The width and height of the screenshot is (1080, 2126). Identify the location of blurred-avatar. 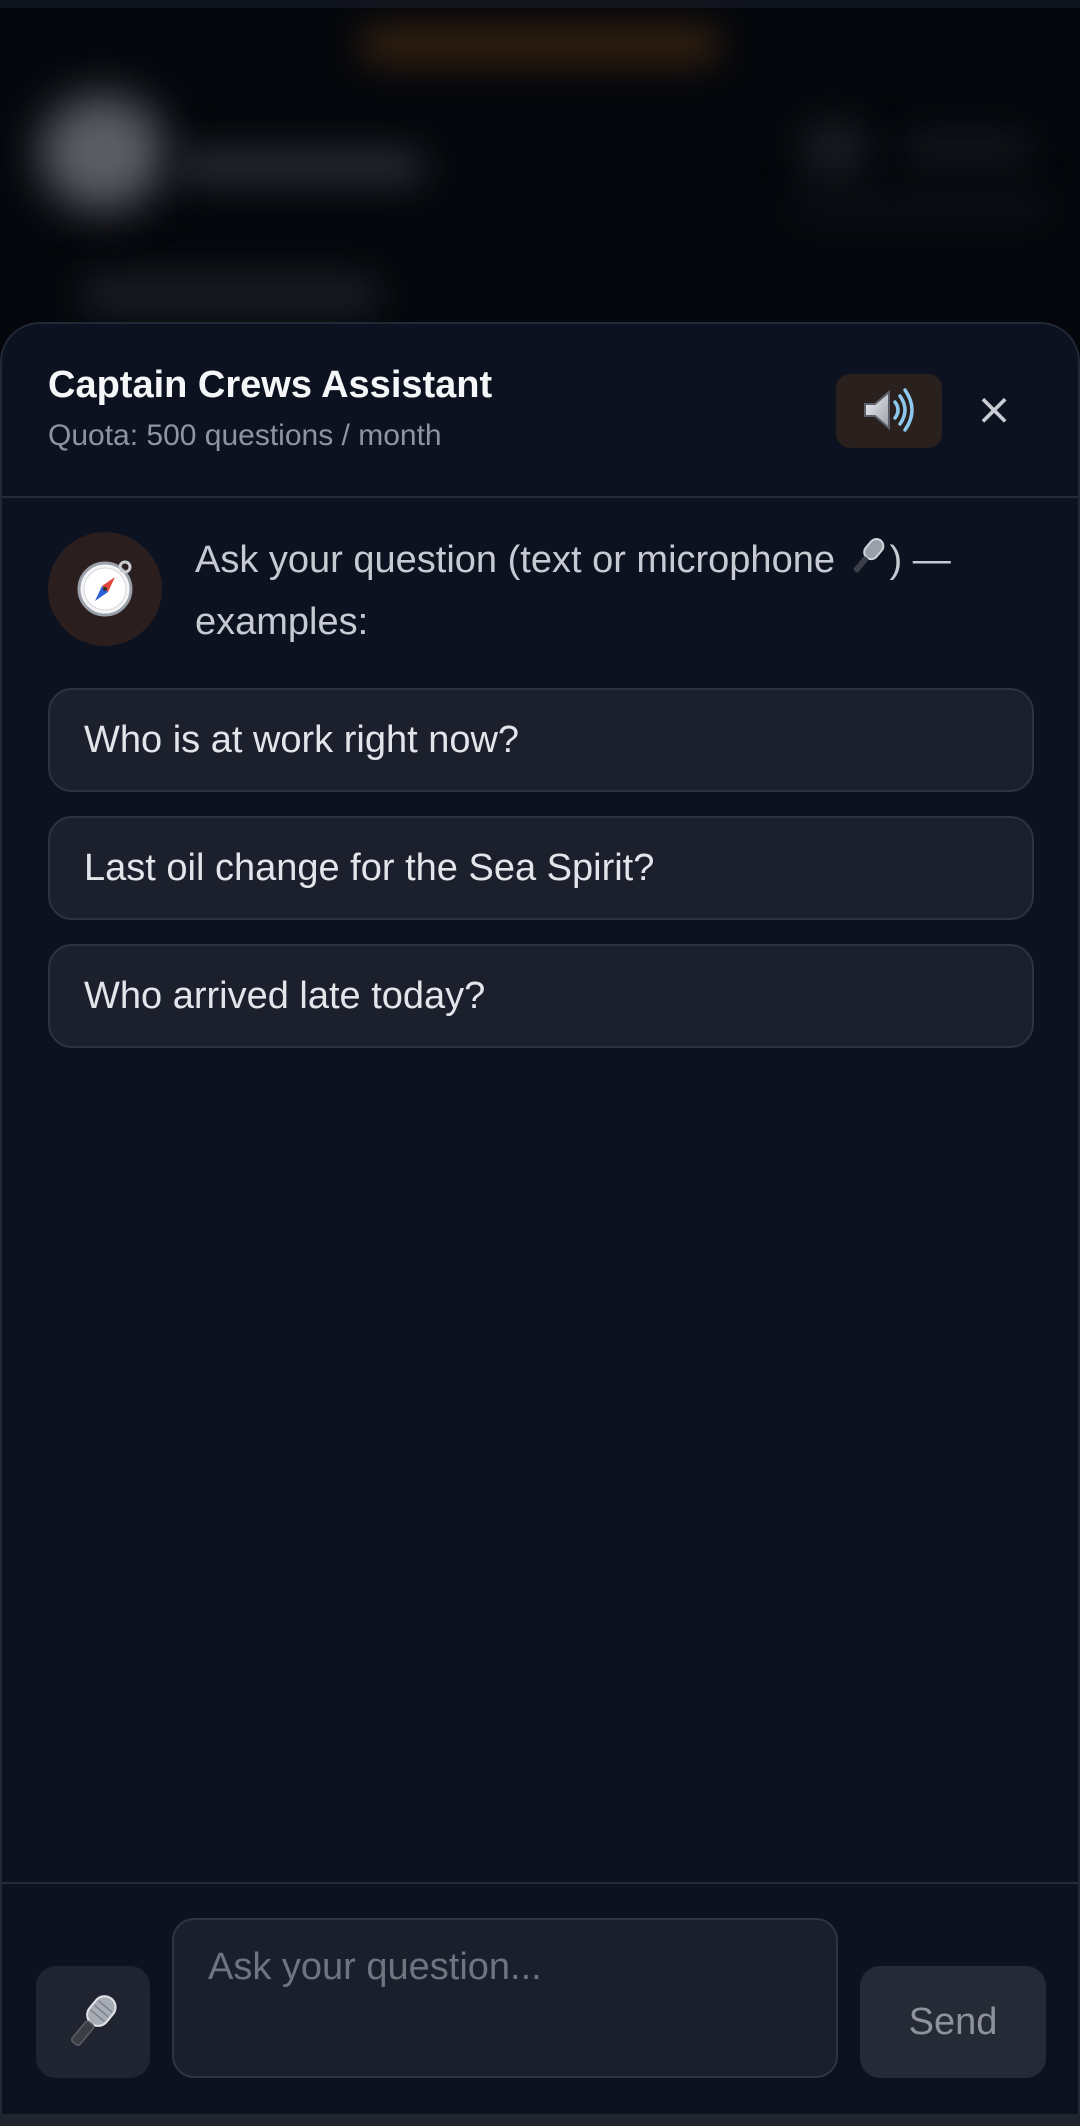
(102, 152).